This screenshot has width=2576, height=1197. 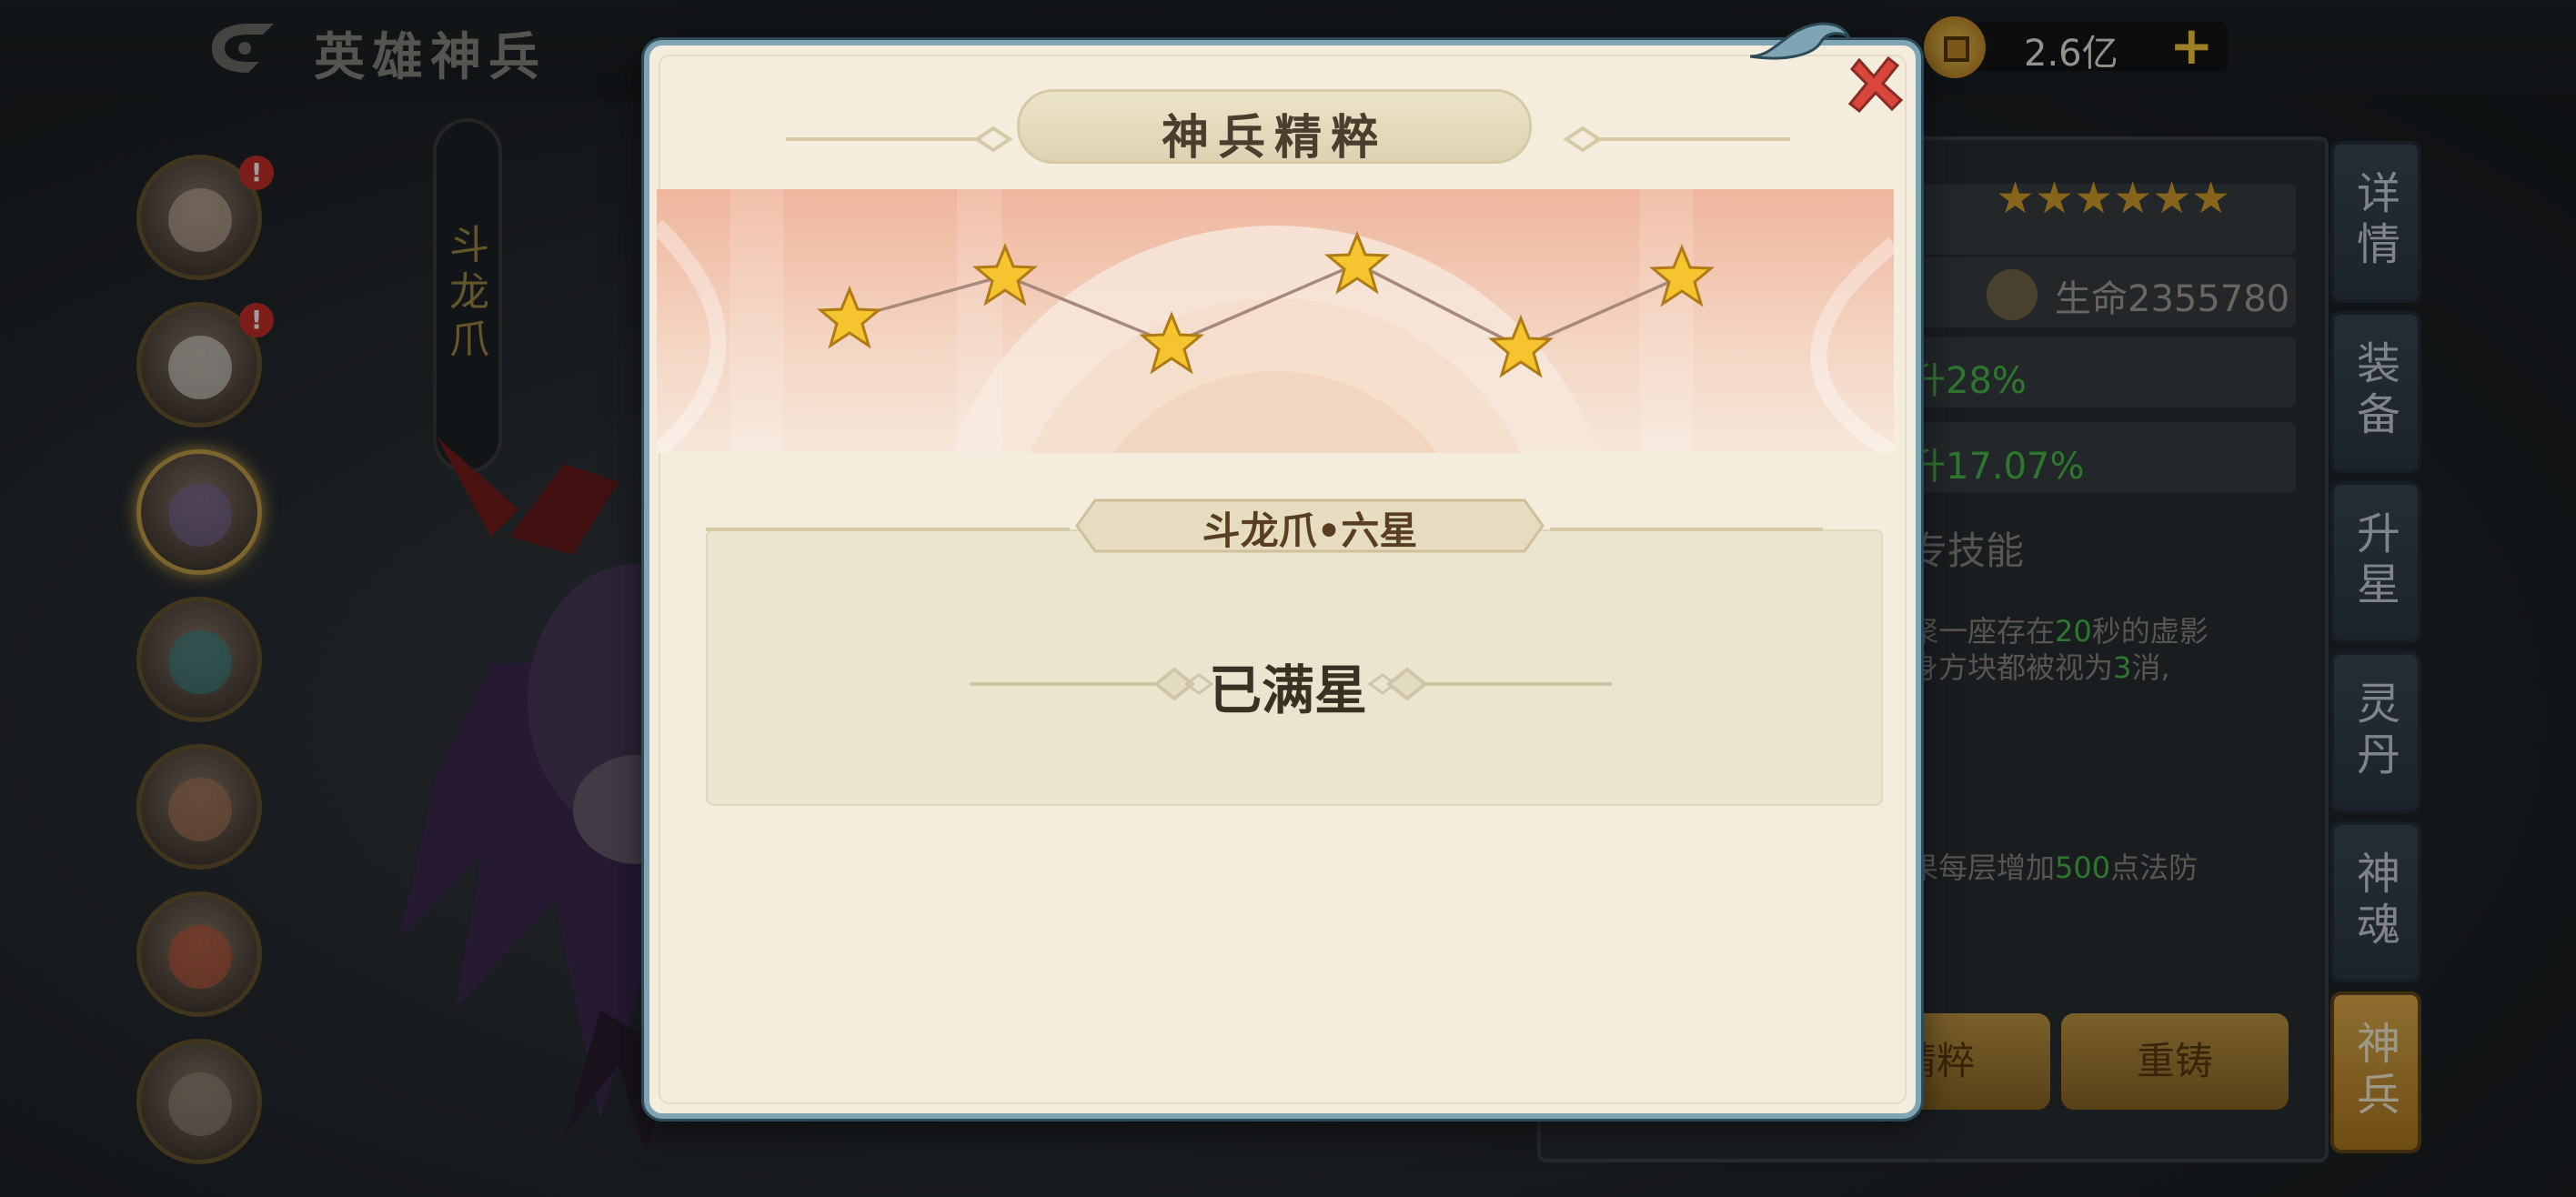 What do you see at coordinates (1873, 87) in the screenshot?
I see `close-icon` at bounding box center [1873, 87].